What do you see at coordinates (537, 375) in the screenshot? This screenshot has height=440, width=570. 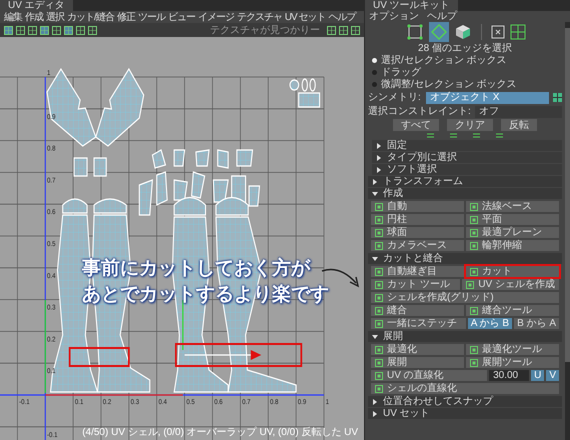 I see `toggle-button: U` at bounding box center [537, 375].